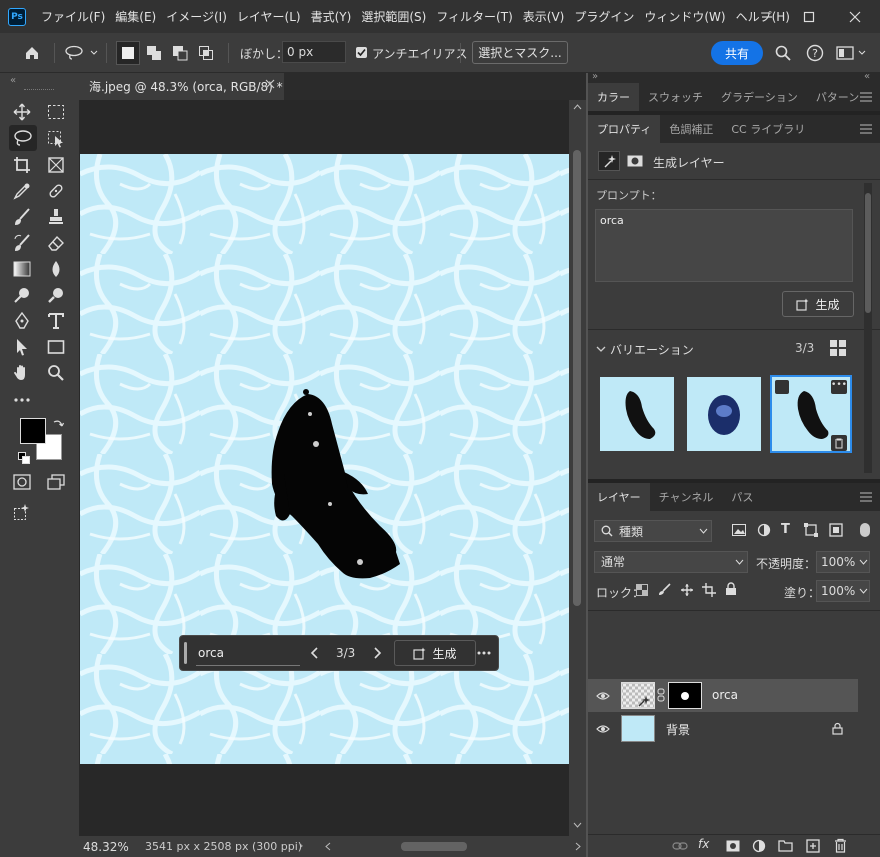  I want to click on close-document-icon, so click(270, 84).